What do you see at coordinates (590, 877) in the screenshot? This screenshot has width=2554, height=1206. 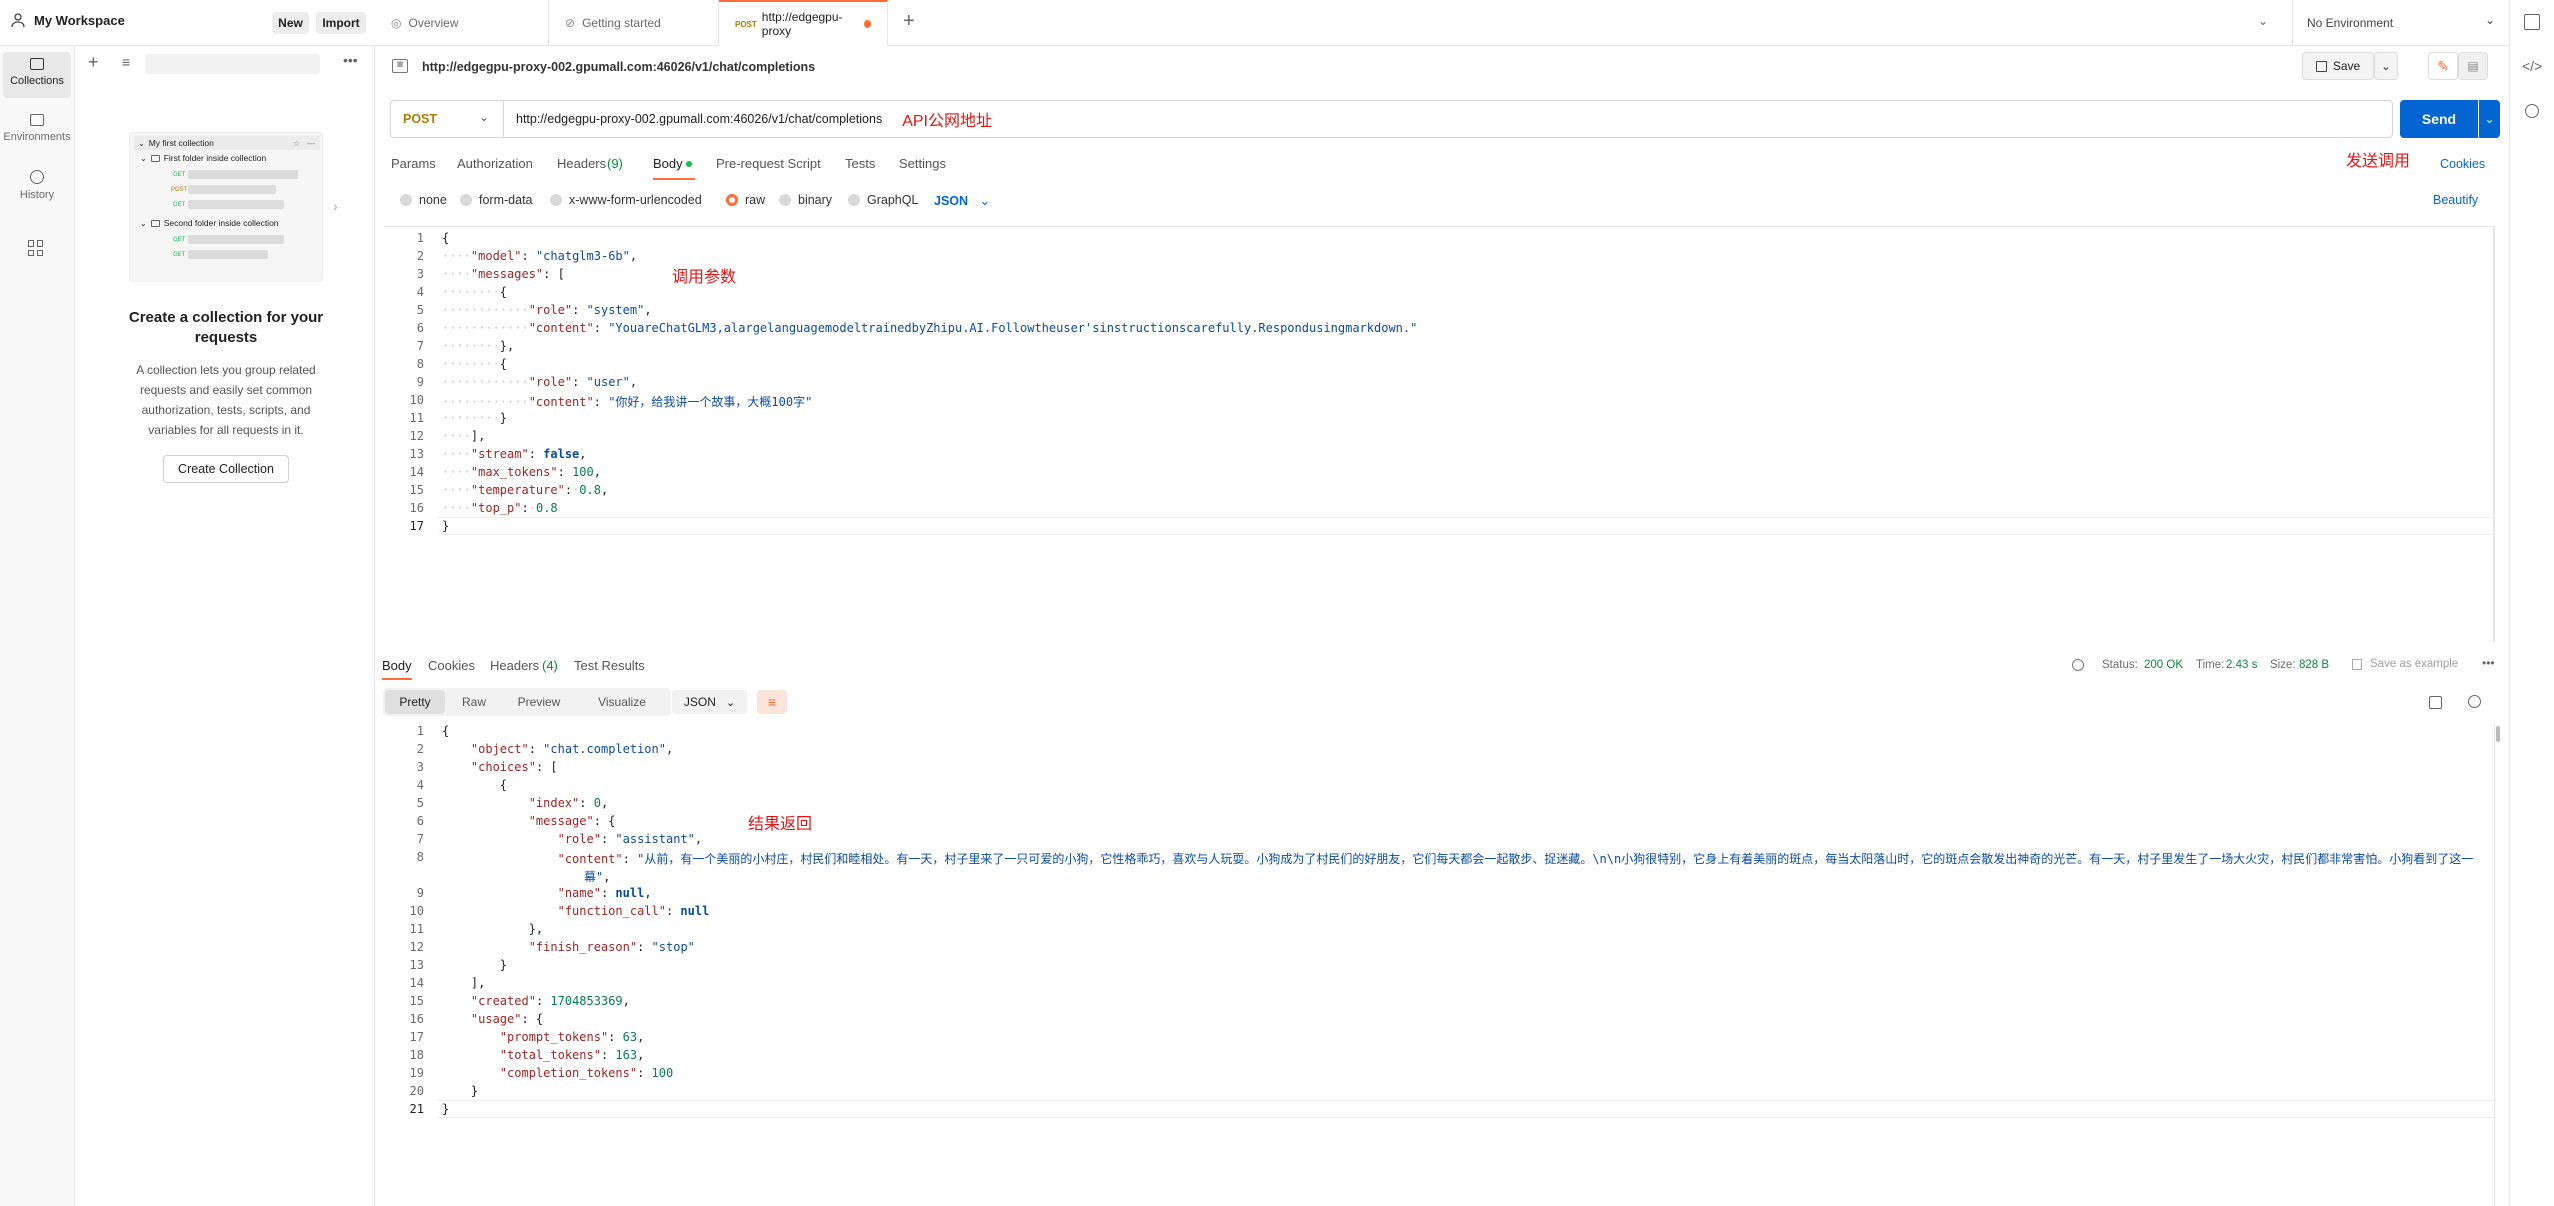 I see `content-value-wrap: 幕` at bounding box center [590, 877].